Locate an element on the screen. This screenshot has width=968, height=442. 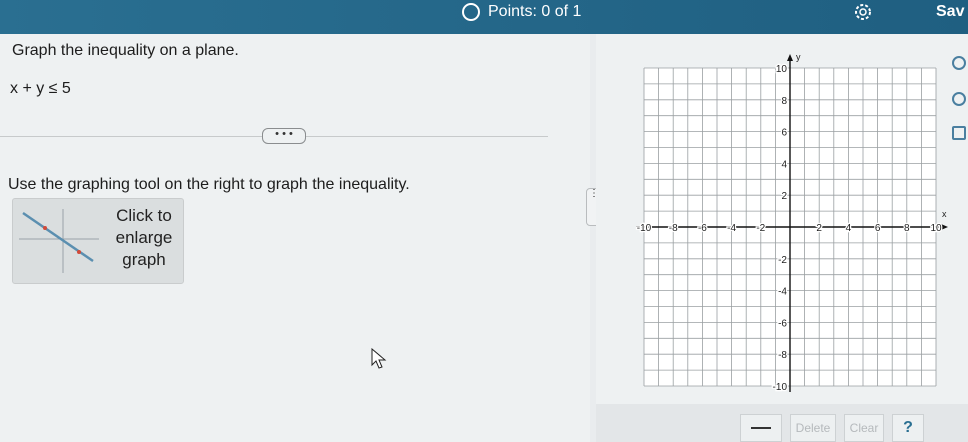
clear-button: Clear is located at coordinates (864, 428).